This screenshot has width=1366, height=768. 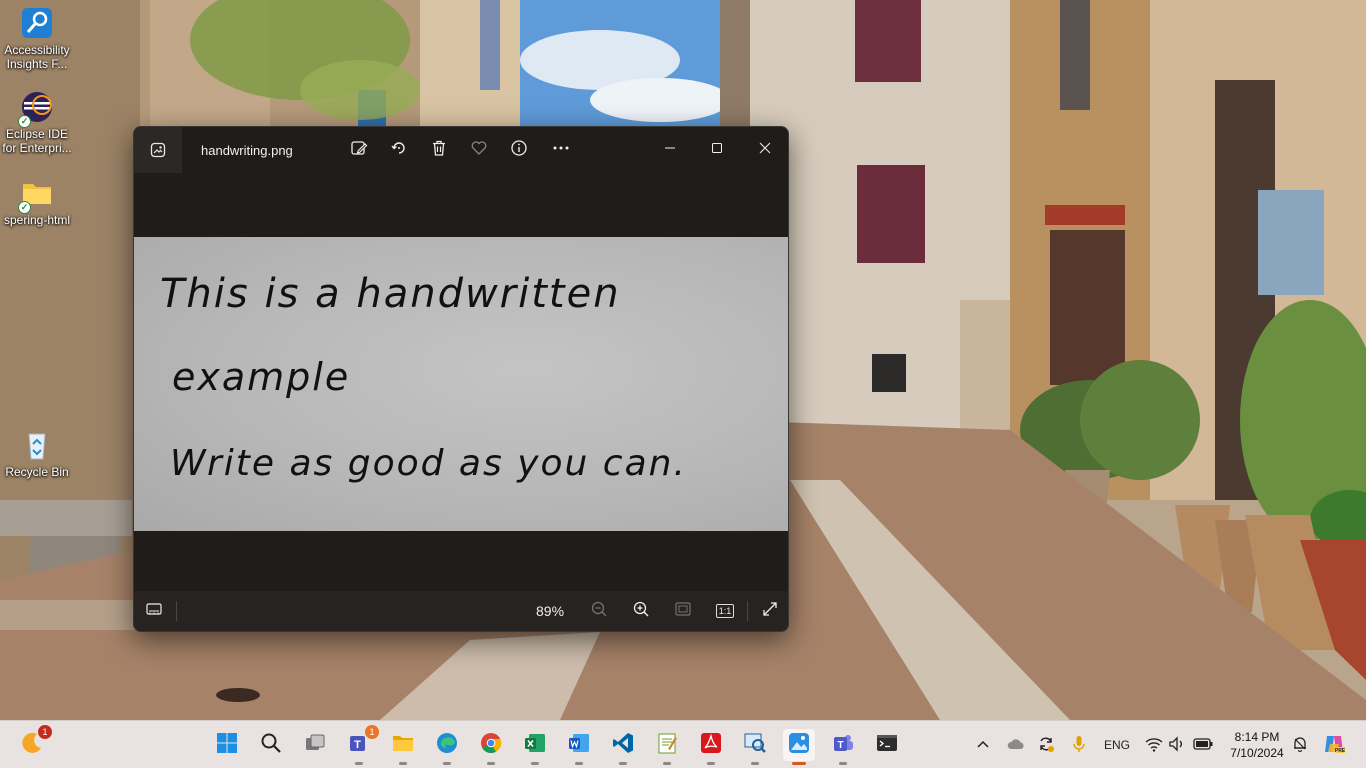 What do you see at coordinates (372, 732) in the screenshot?
I see `teams-badge: 1` at bounding box center [372, 732].